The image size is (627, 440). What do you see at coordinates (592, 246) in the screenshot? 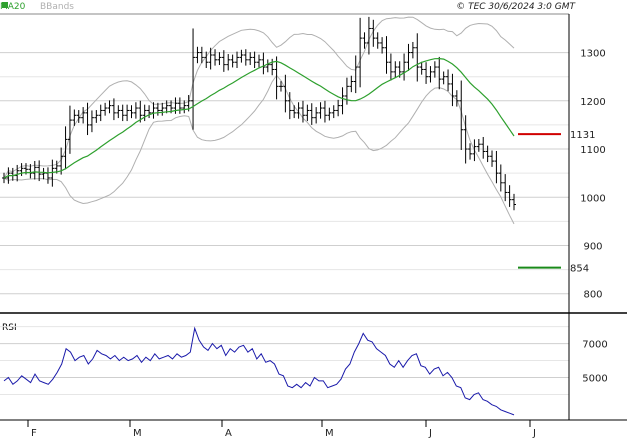
I see `price-tick-label: 900` at bounding box center [592, 246].